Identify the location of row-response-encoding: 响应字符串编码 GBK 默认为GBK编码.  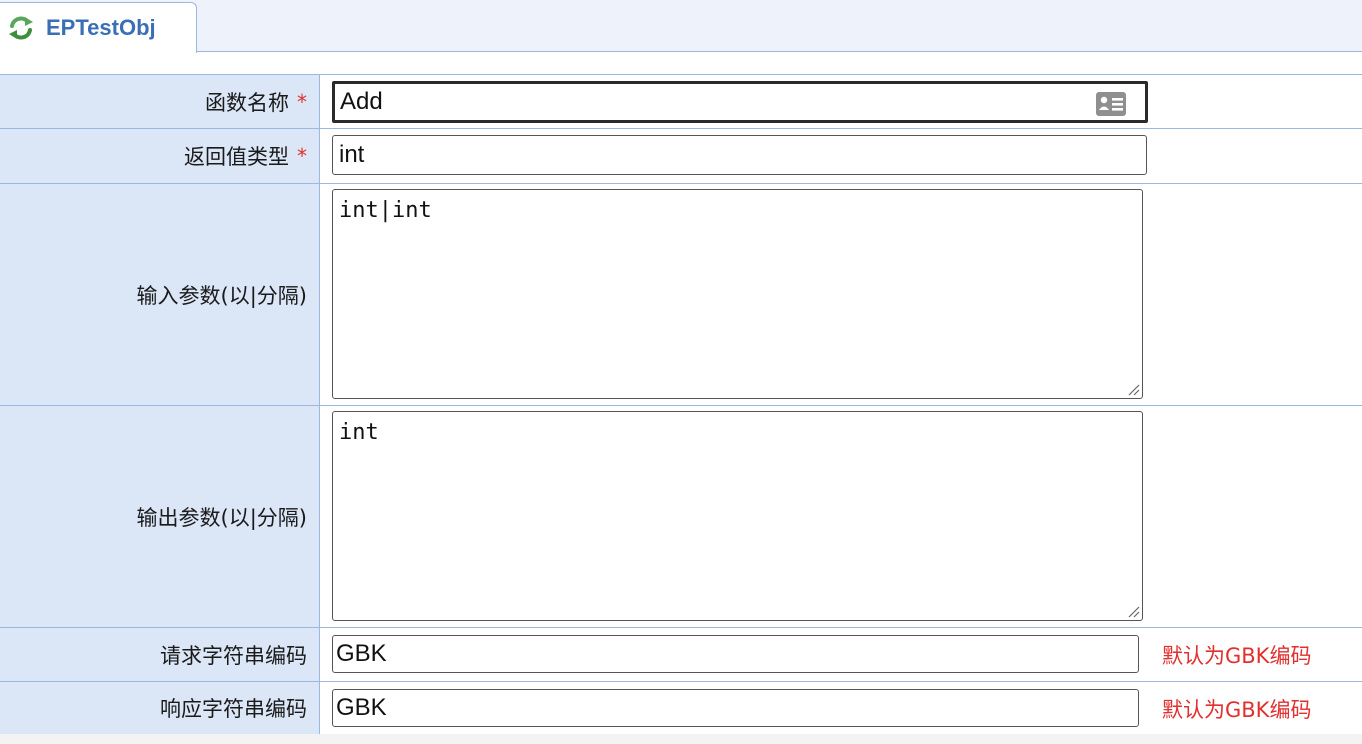
(681, 708).